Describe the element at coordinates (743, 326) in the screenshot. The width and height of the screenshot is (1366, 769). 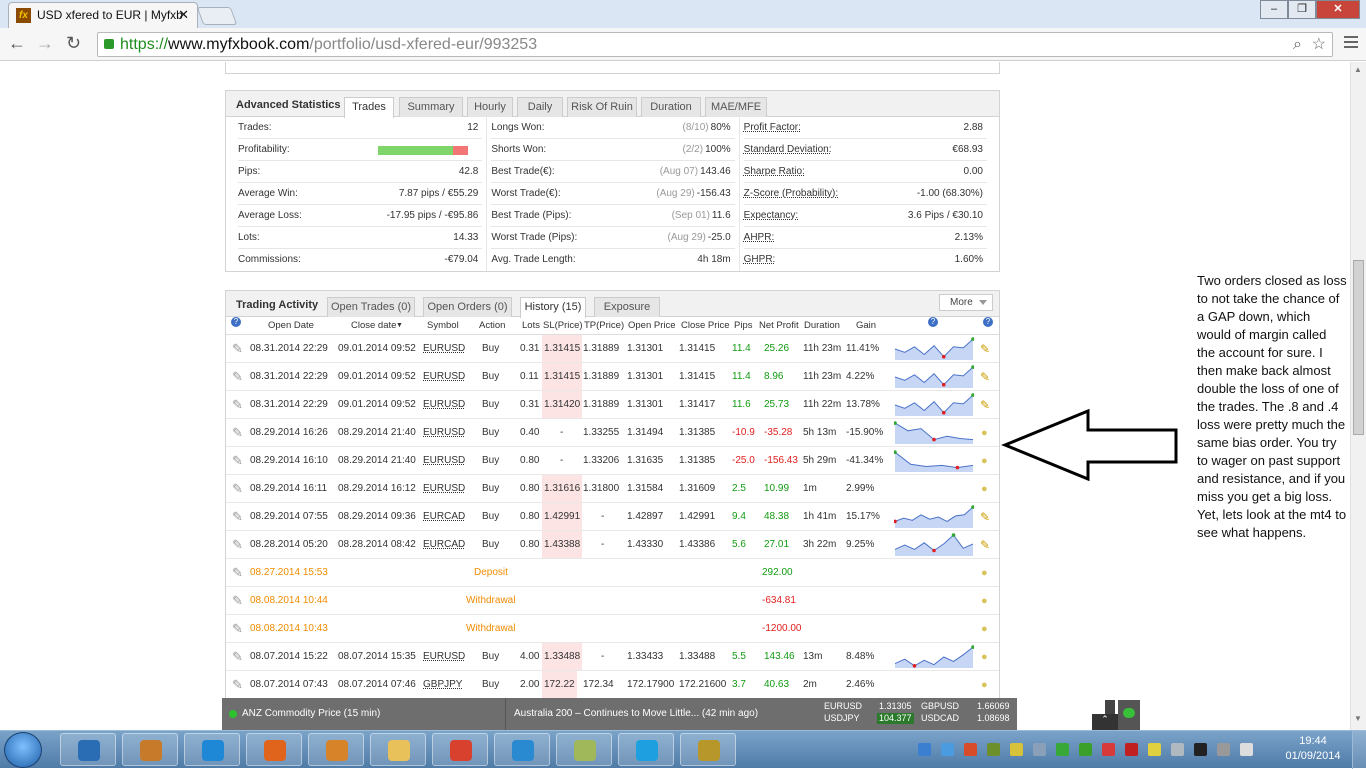
I see `col-pips: Pips` at that location.